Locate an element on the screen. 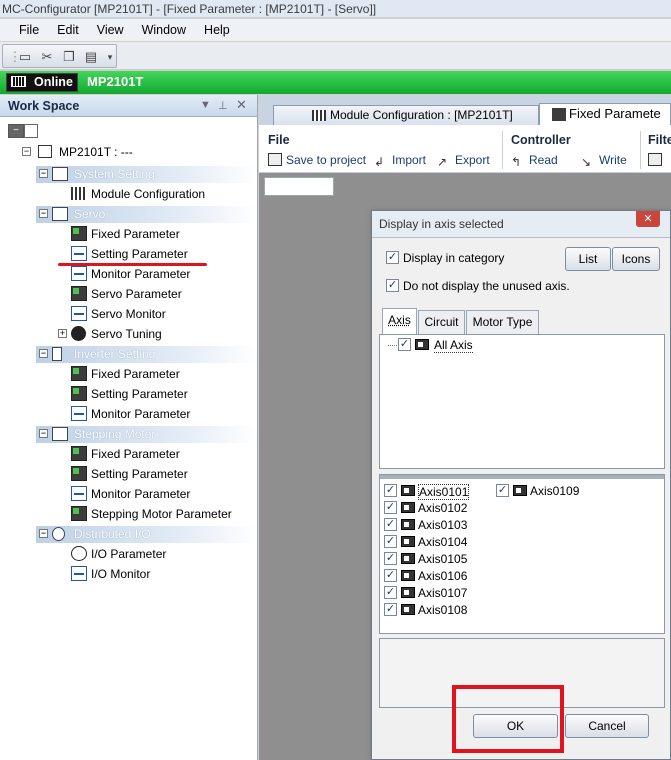 Image resolution: width=671 pixels, height=760 pixels. icons-button: Icons is located at coordinates (636, 259).